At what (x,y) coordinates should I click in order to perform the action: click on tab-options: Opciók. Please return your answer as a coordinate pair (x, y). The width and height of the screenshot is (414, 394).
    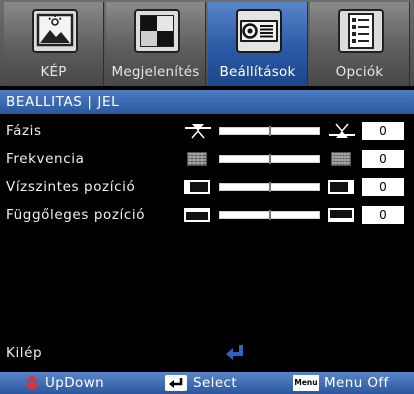
    Looking at the image, I should click on (360, 44).